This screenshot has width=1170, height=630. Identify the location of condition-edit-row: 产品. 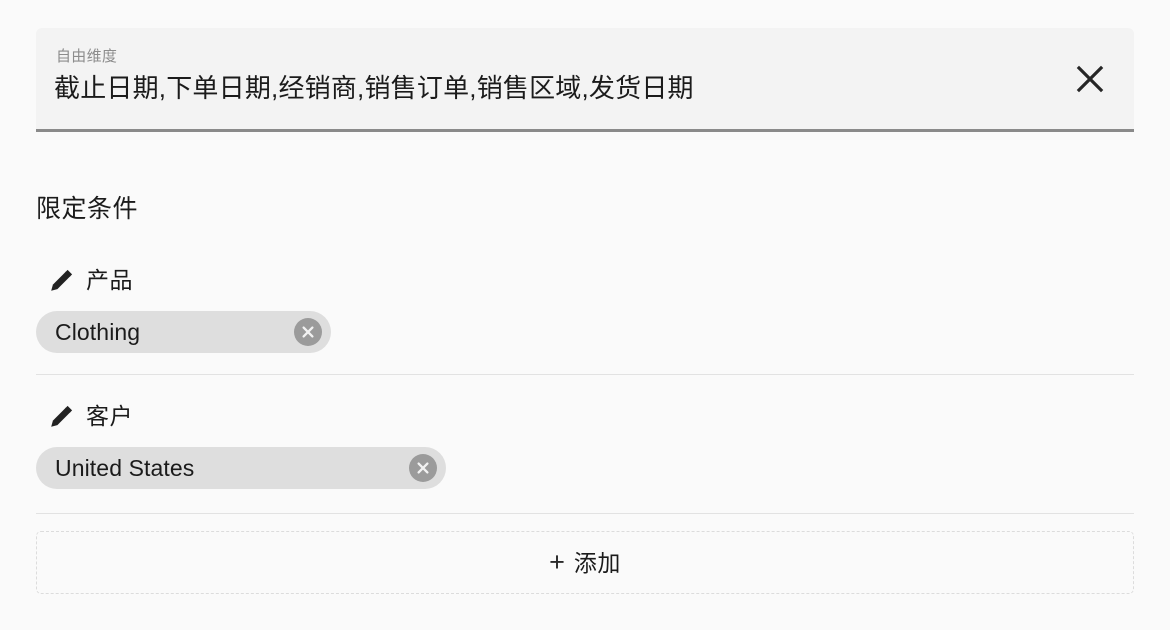
(84, 280).